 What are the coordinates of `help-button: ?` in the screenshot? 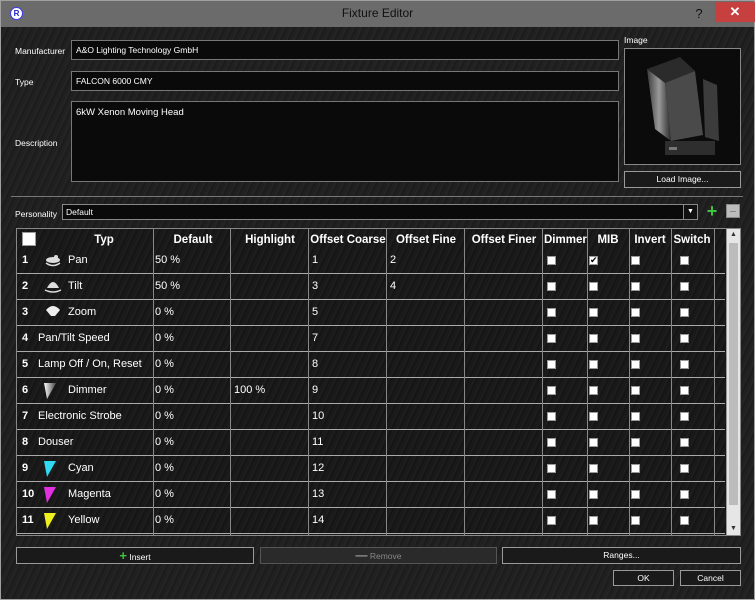 It's located at (699, 14).